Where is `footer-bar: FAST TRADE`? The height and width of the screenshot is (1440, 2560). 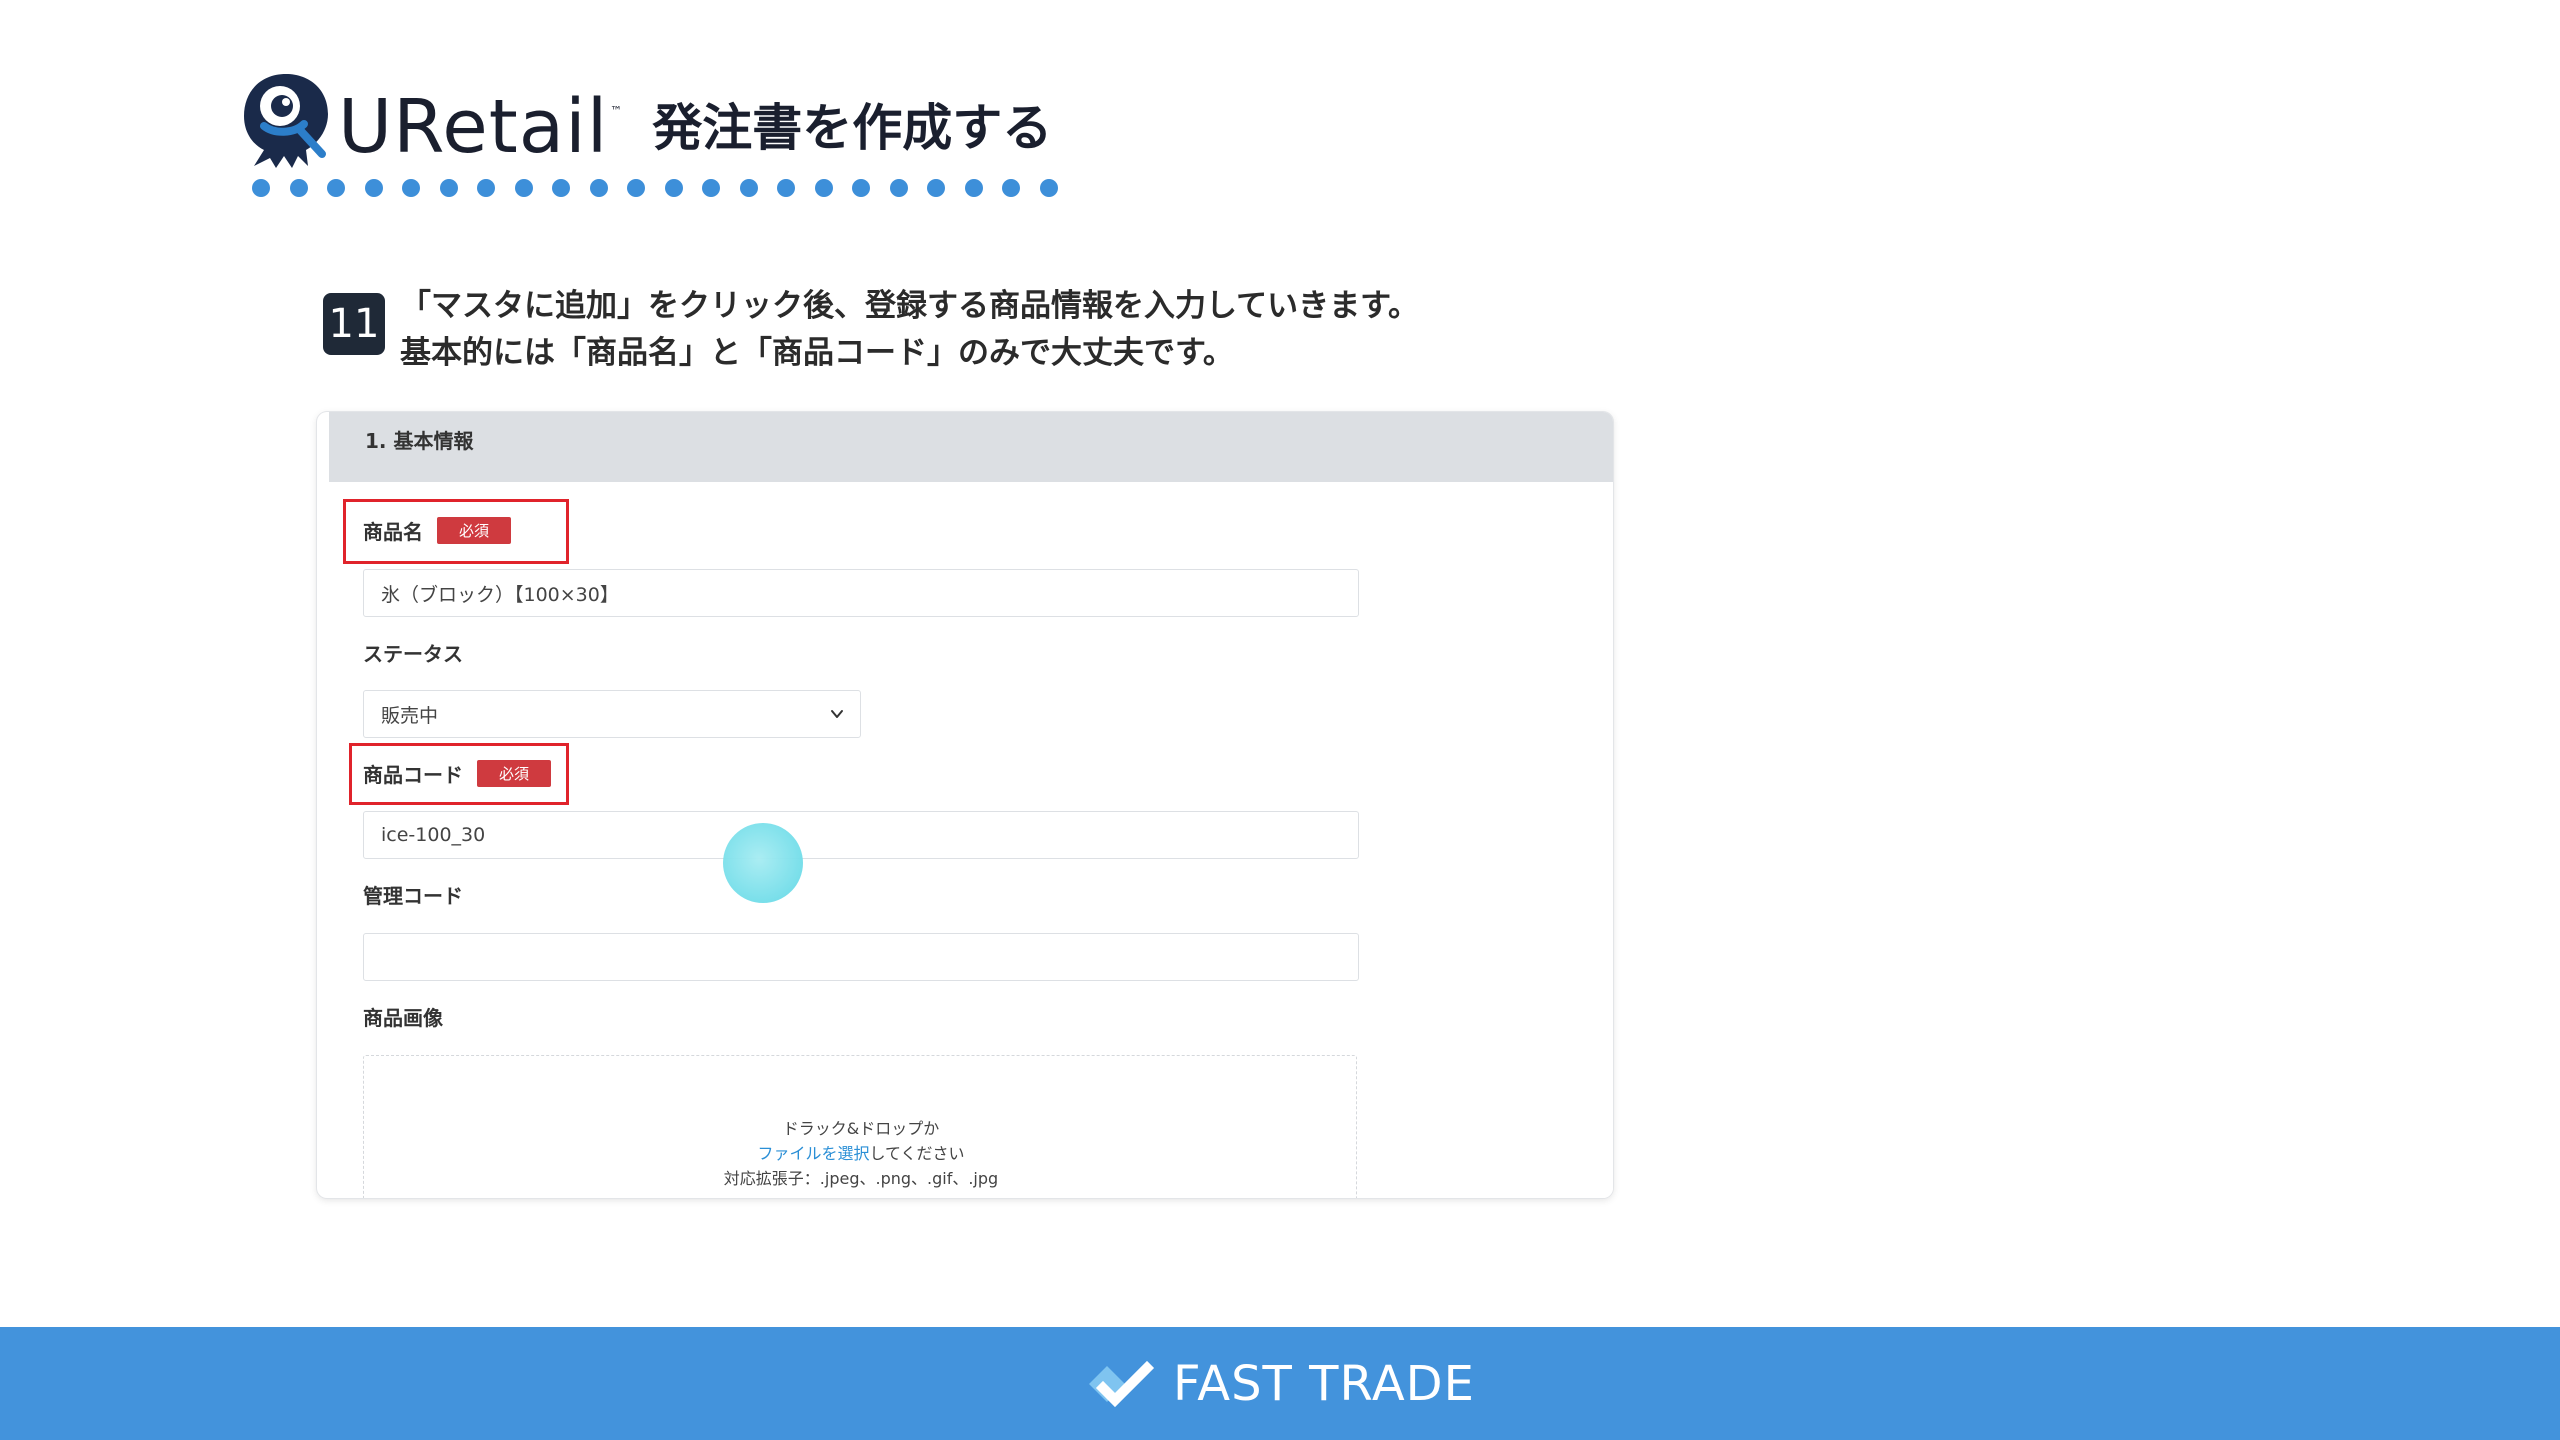 footer-bar: FAST TRADE is located at coordinates (1280, 1383).